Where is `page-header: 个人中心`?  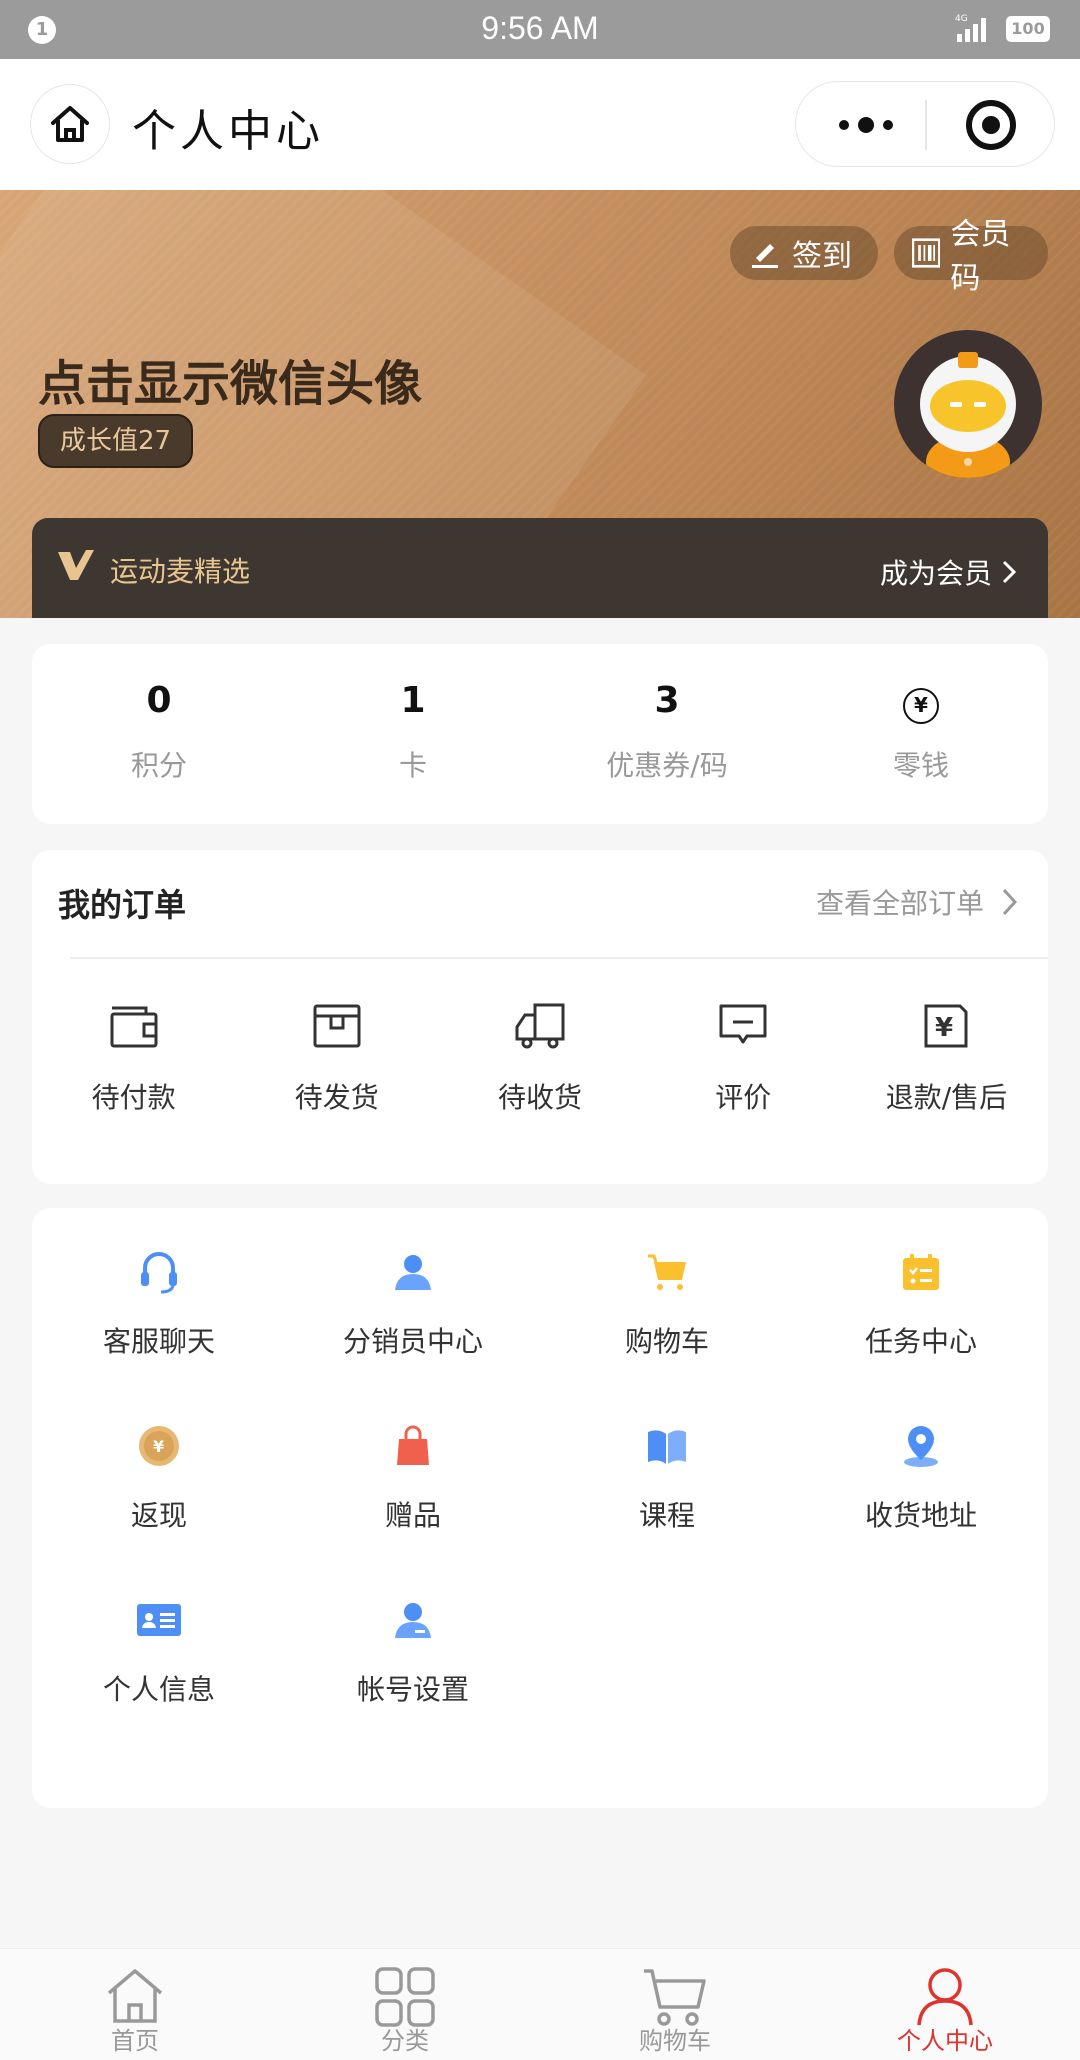
page-header: 个人中心 is located at coordinates (540, 124).